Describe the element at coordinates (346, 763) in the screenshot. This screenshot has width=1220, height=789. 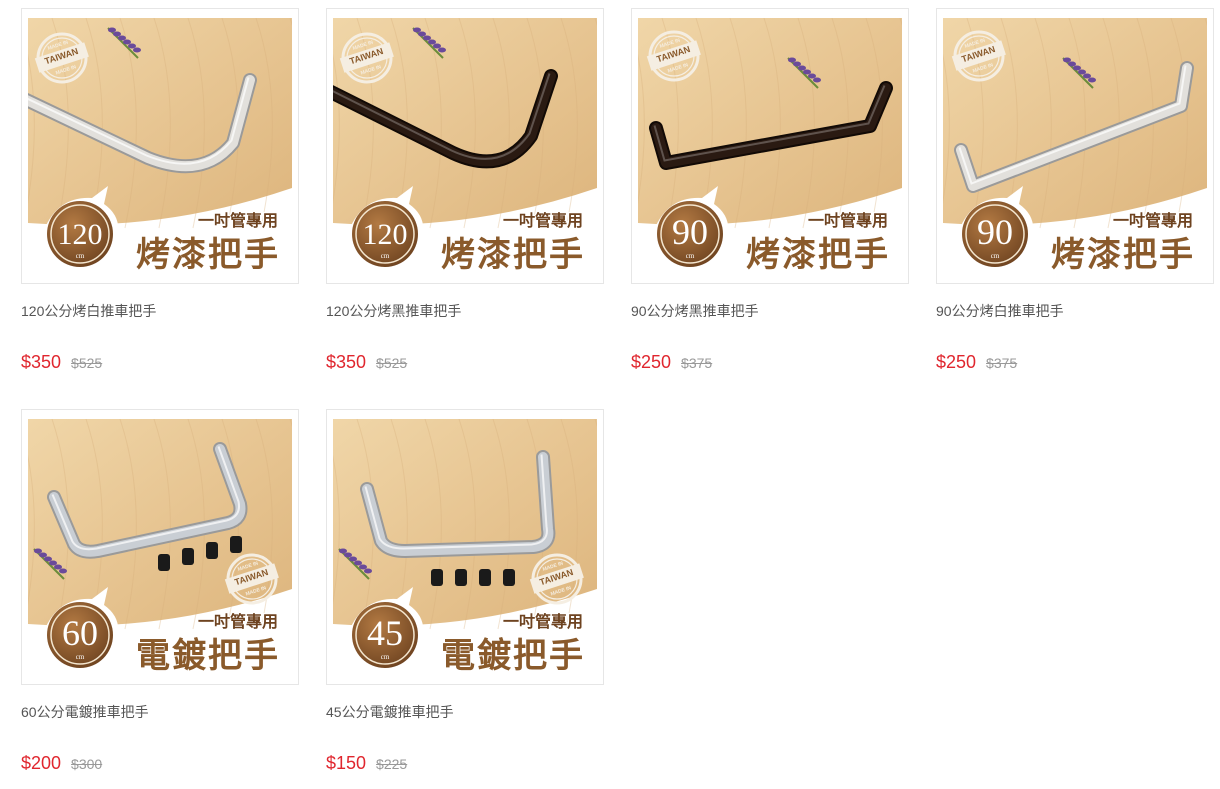
I see `sale-price: $150` at that location.